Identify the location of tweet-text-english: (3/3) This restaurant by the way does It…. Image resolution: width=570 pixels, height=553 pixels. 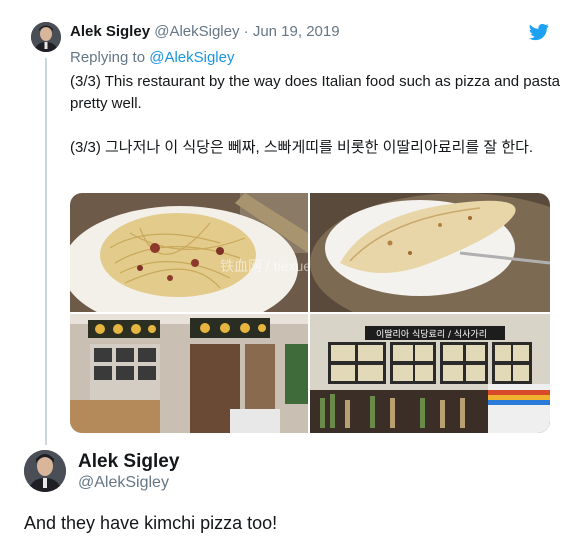
(315, 92).